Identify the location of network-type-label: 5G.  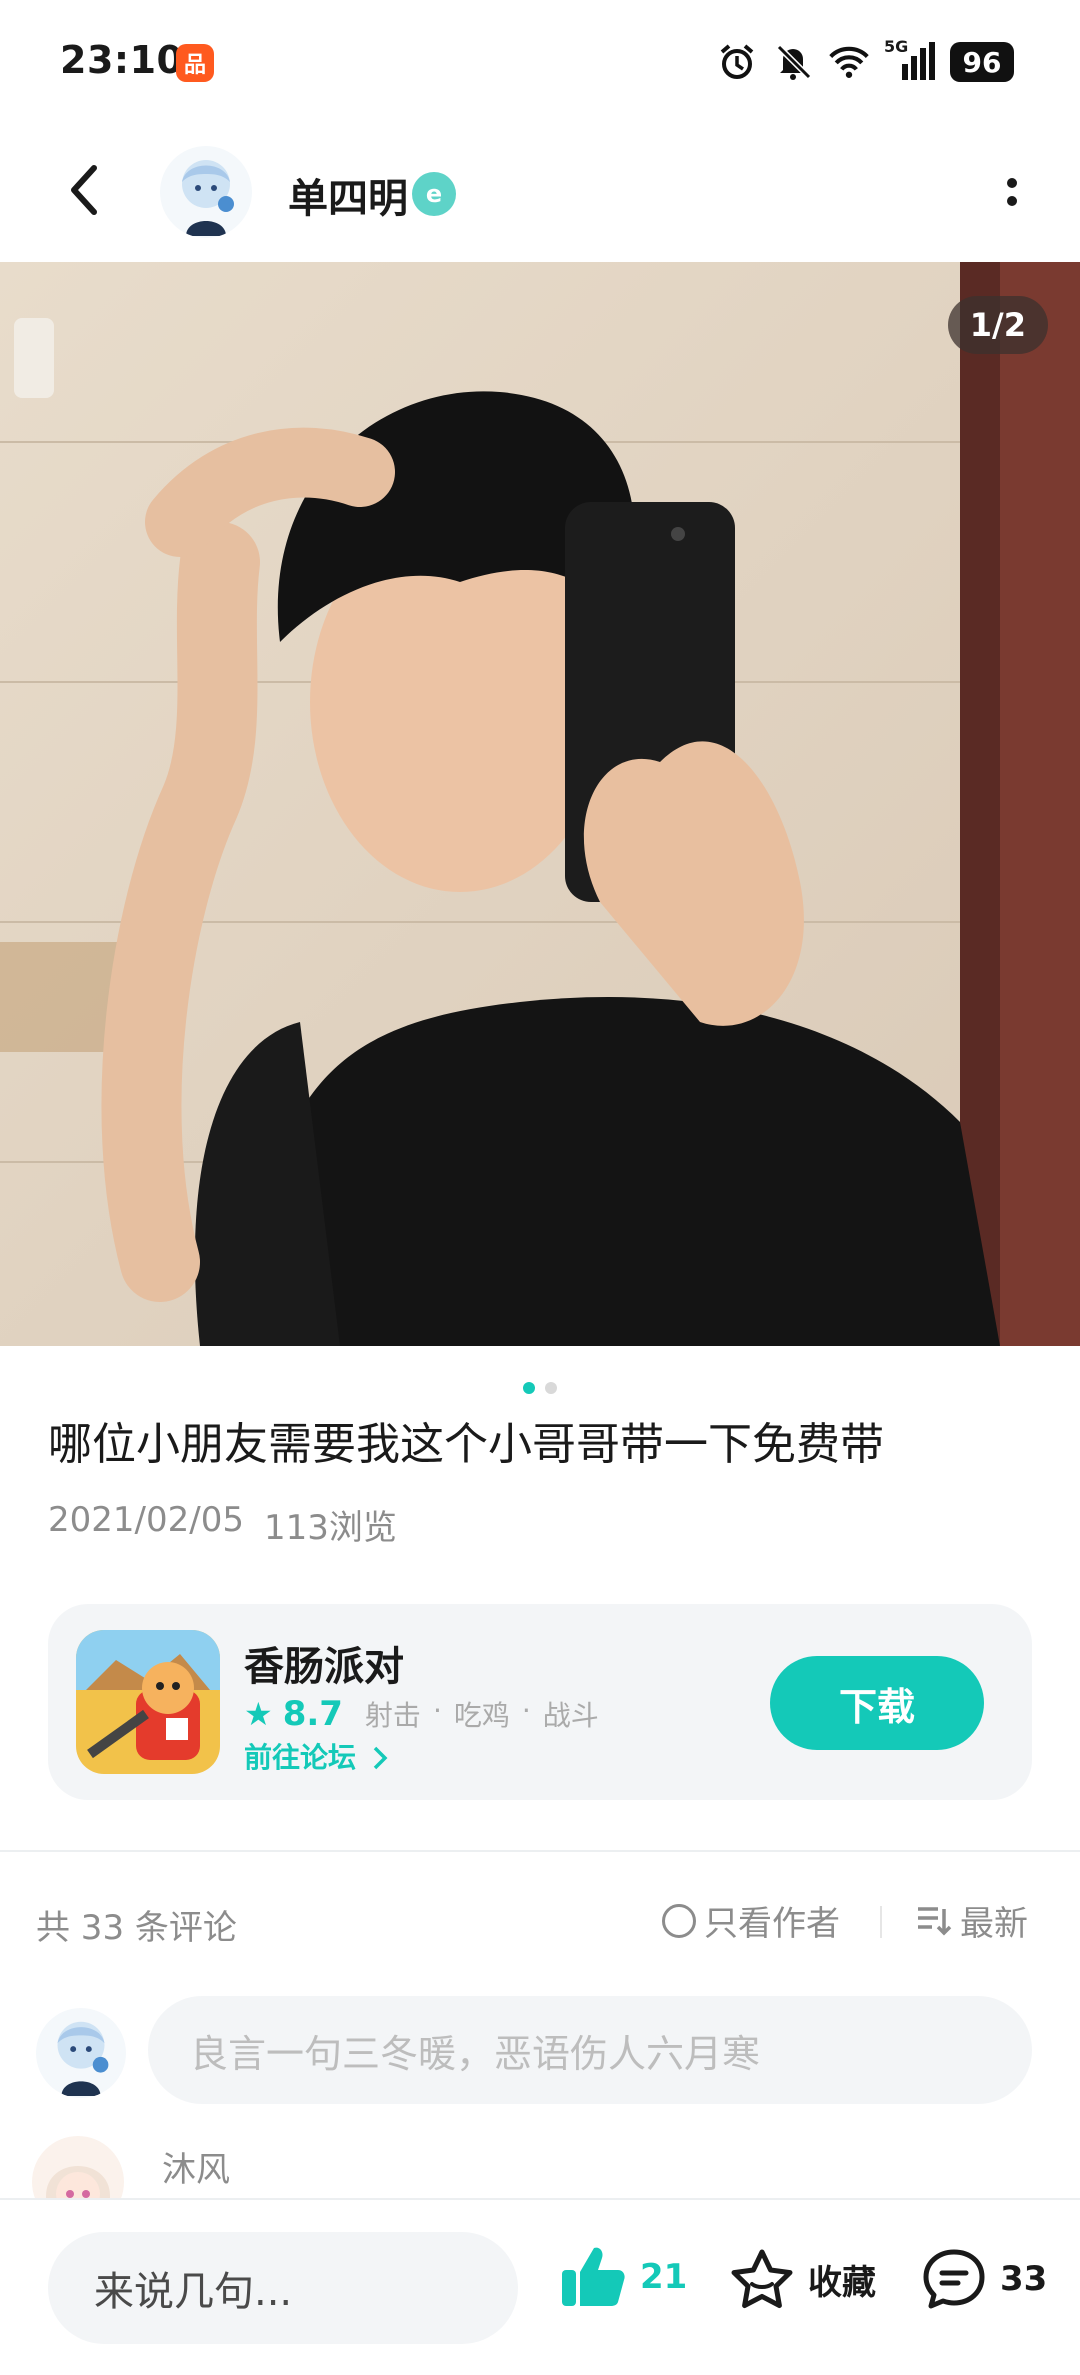
(896, 46).